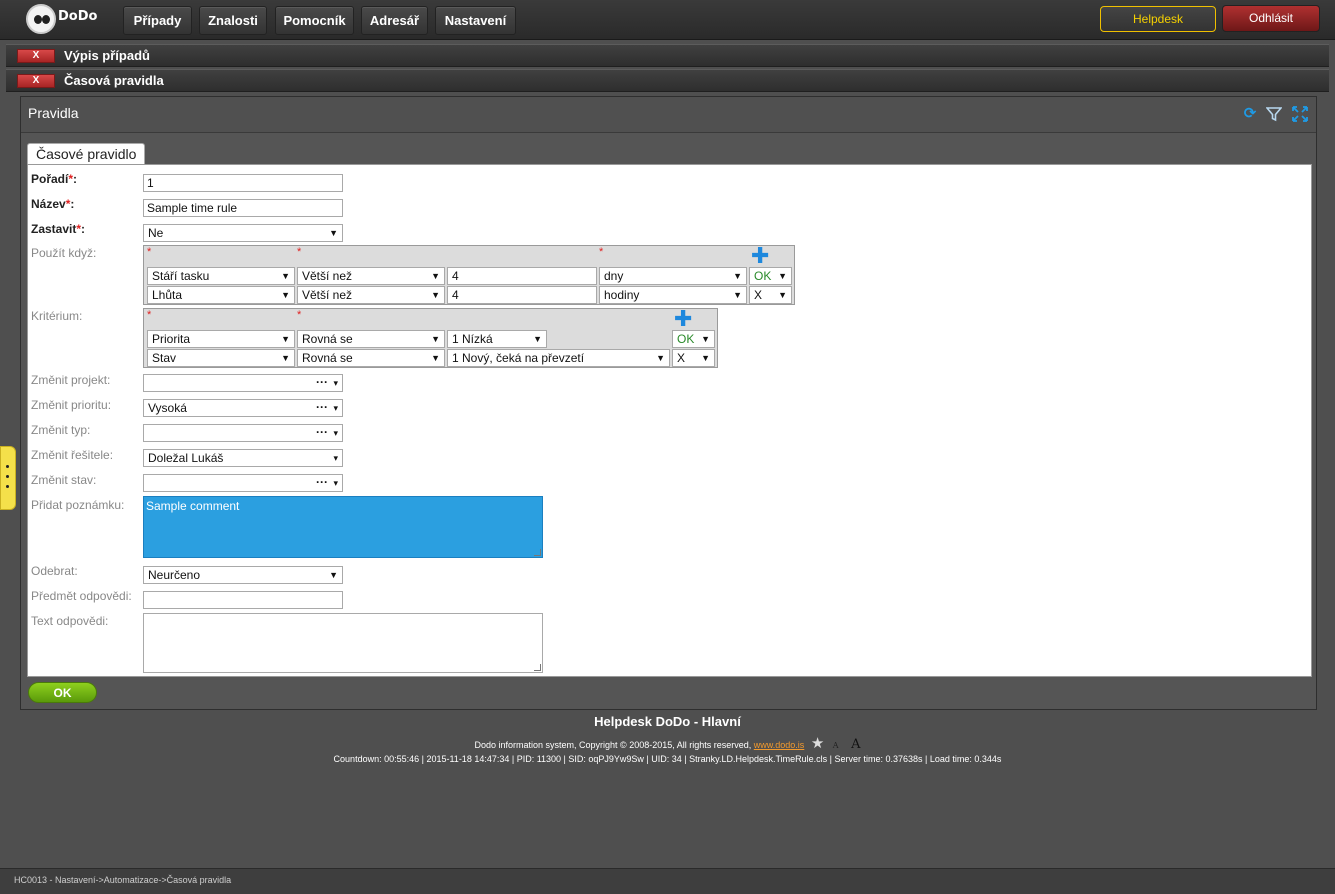 The image size is (1335, 894). Describe the element at coordinates (343, 643) in the screenshot. I see `text-odpovedi-textarea` at that location.